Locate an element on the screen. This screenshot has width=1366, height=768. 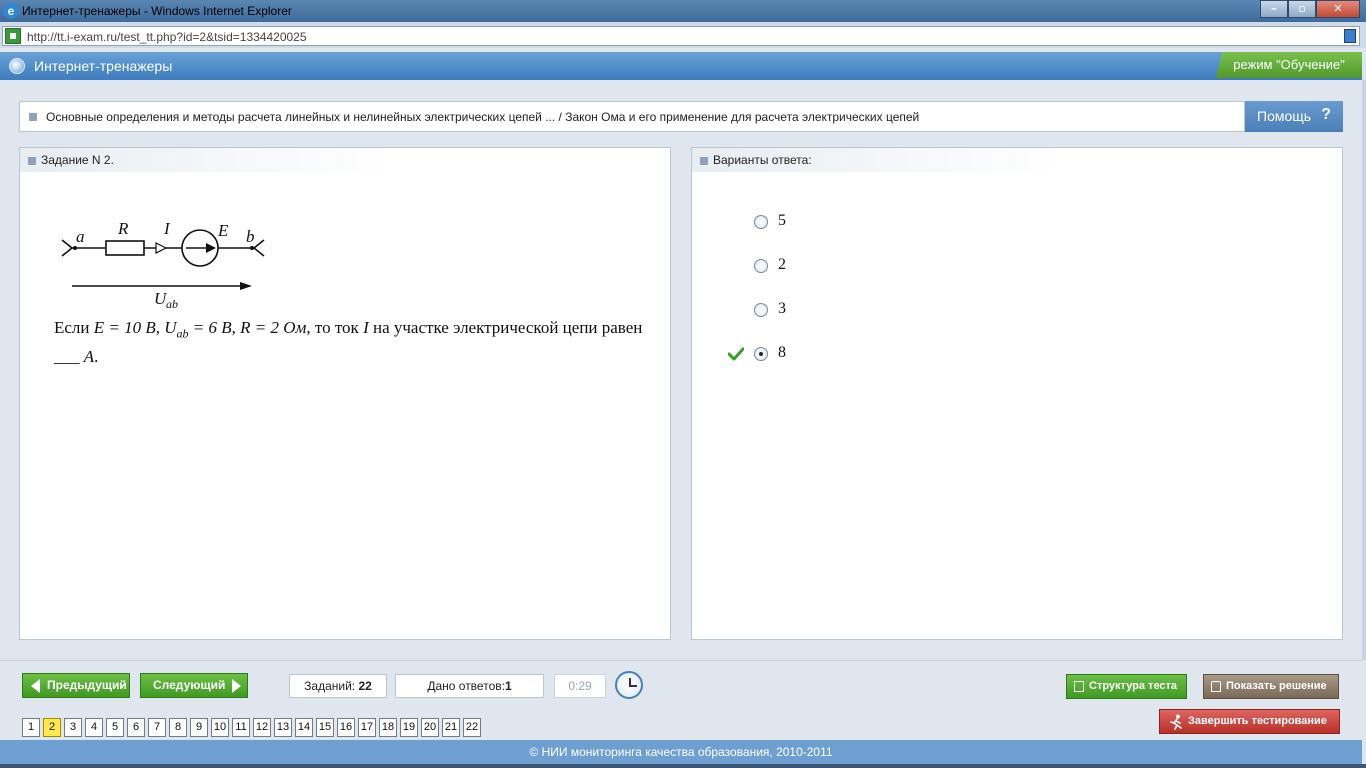
page-number-button: 5 is located at coordinates (115, 727).